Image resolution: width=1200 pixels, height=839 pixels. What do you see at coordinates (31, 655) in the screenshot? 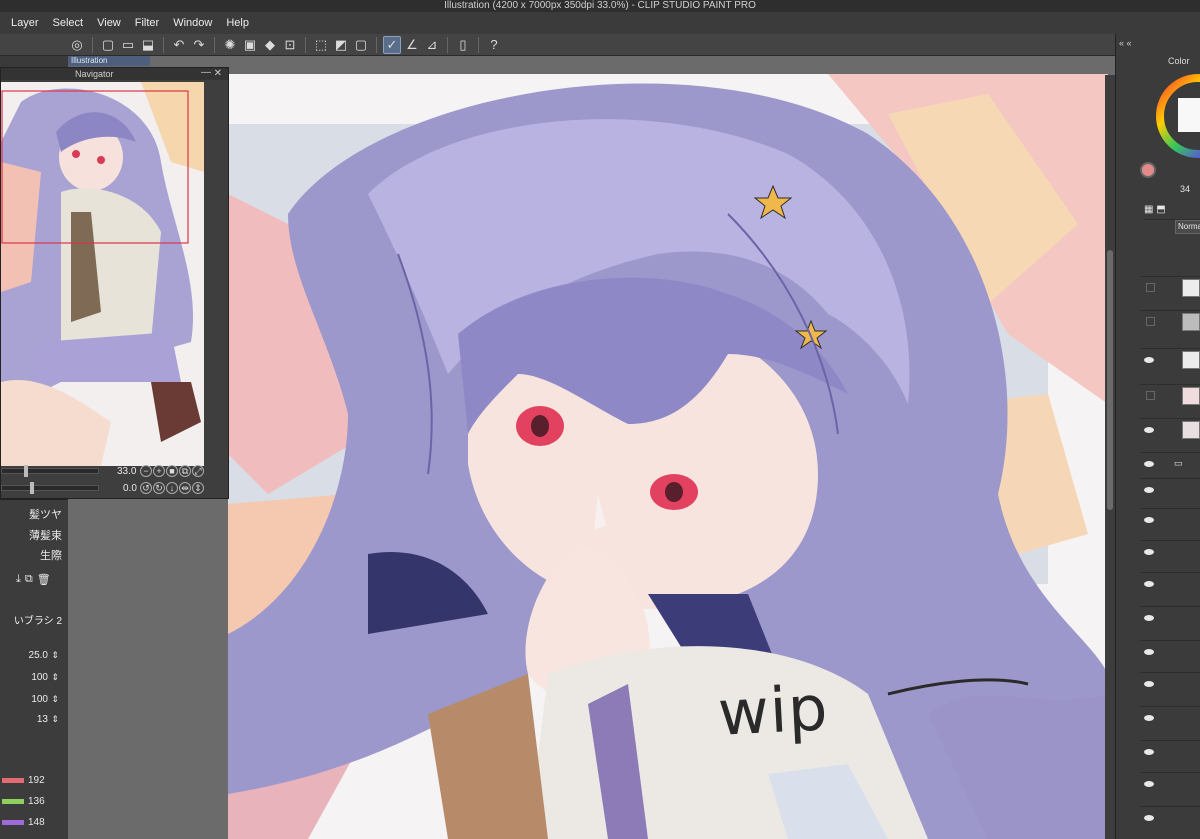
I see `brush-size-field: 25.0 ⇕` at bounding box center [31, 655].